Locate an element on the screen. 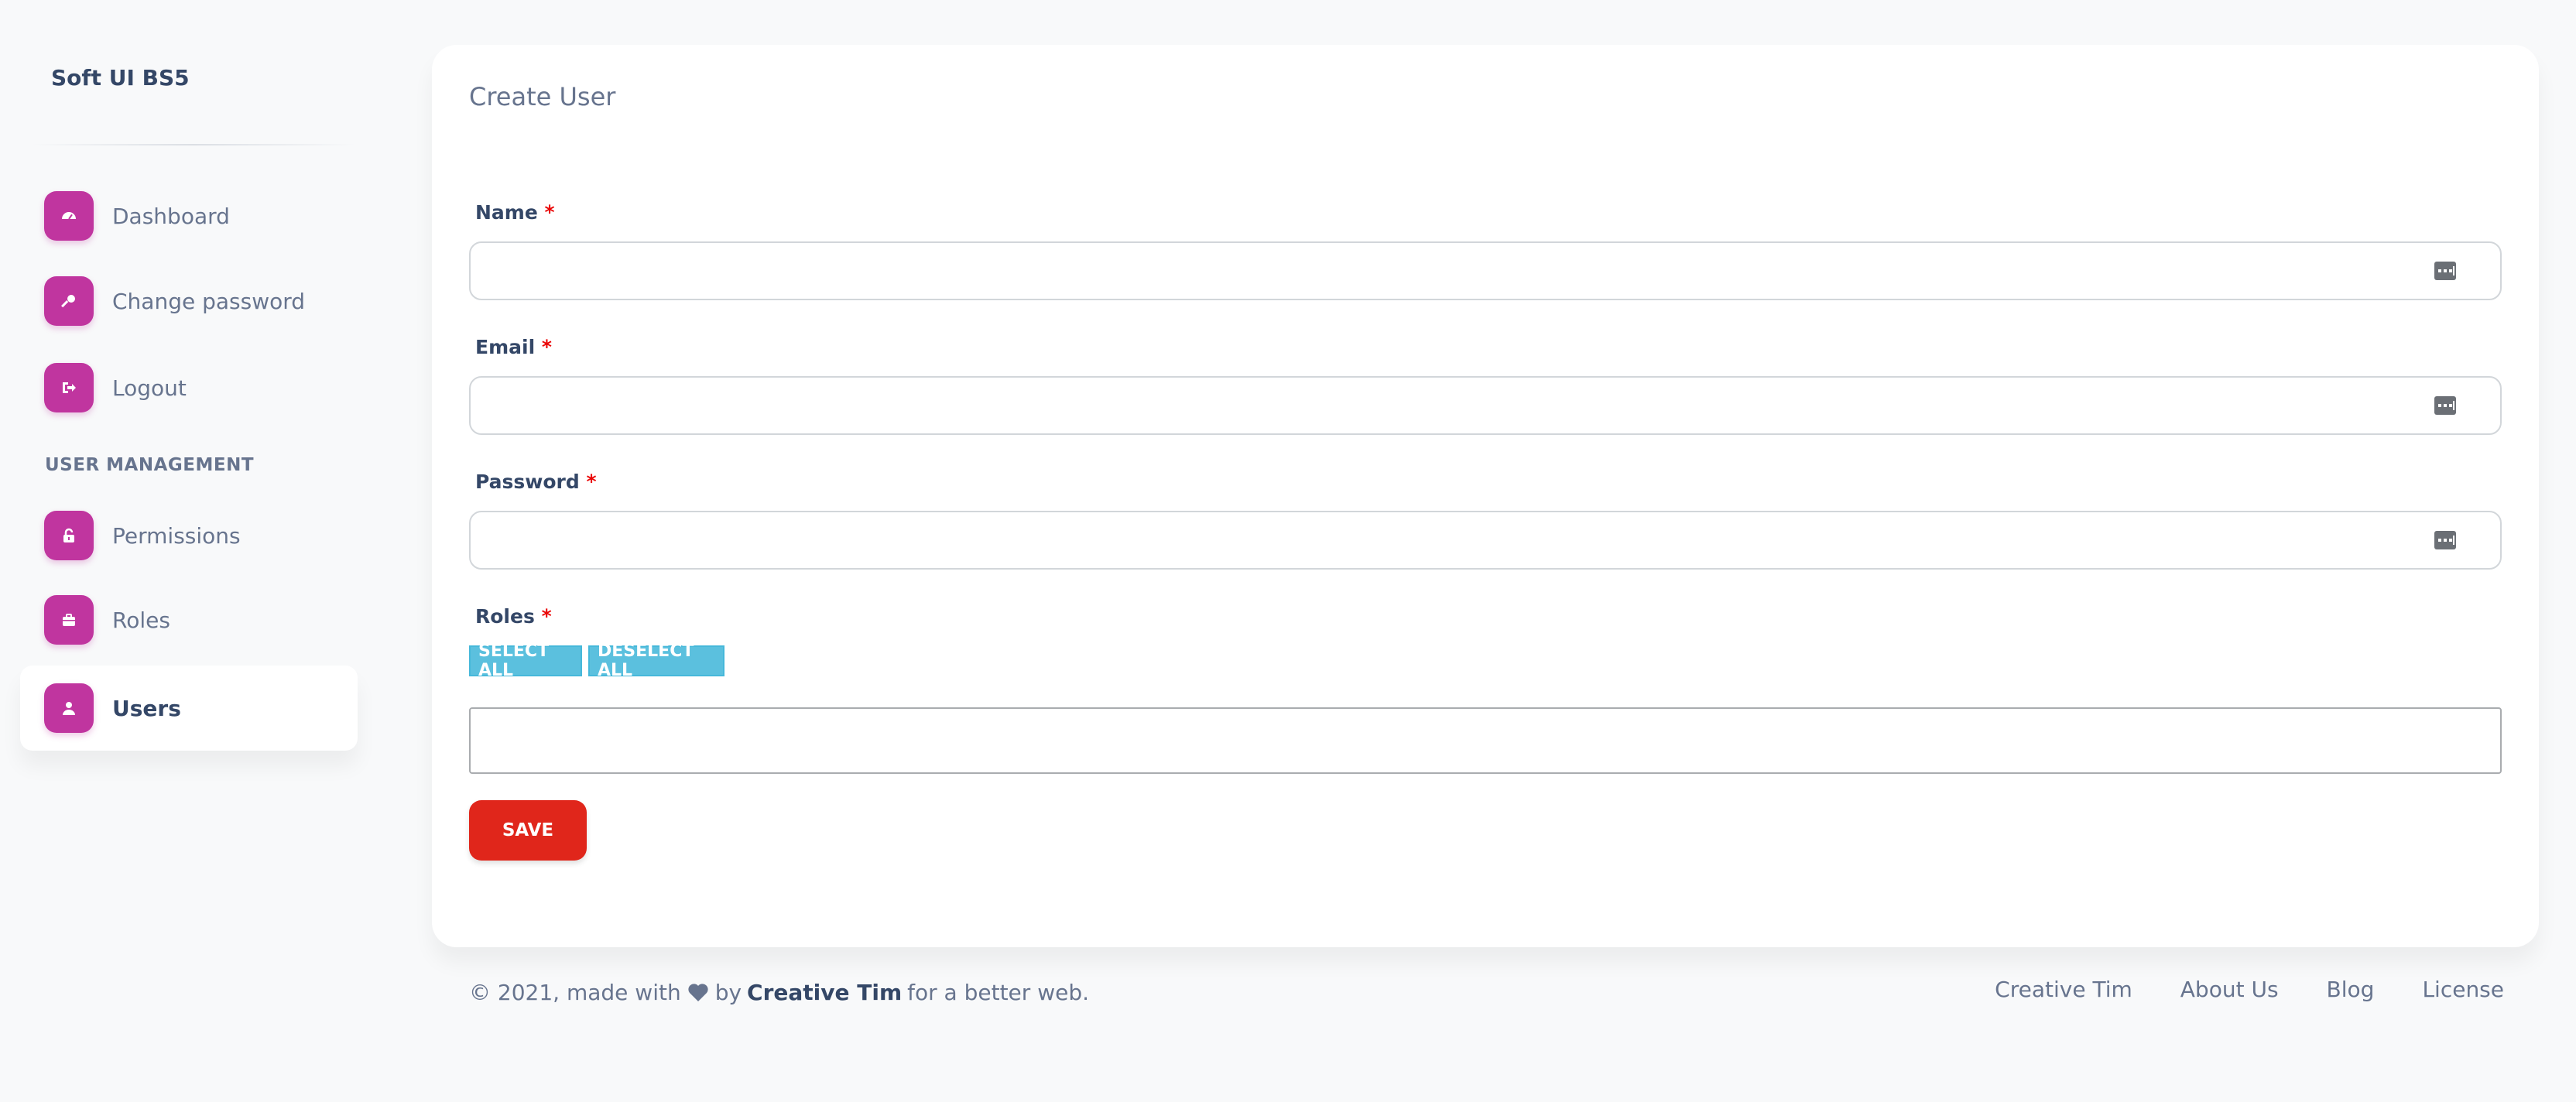  sidebar-item-roles: Roles is located at coordinates (189, 619).